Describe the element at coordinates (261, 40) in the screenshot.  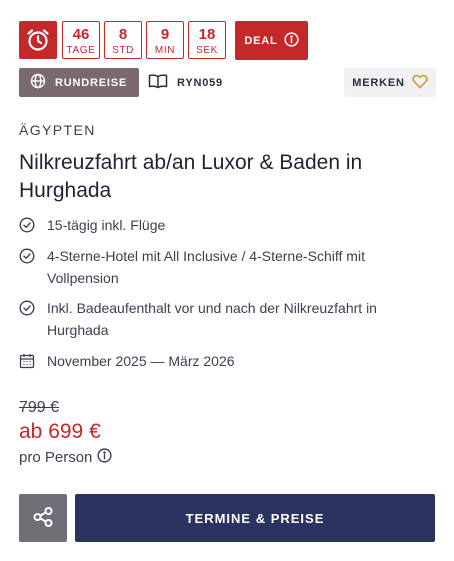
I see `deal-label: DEAL` at that location.